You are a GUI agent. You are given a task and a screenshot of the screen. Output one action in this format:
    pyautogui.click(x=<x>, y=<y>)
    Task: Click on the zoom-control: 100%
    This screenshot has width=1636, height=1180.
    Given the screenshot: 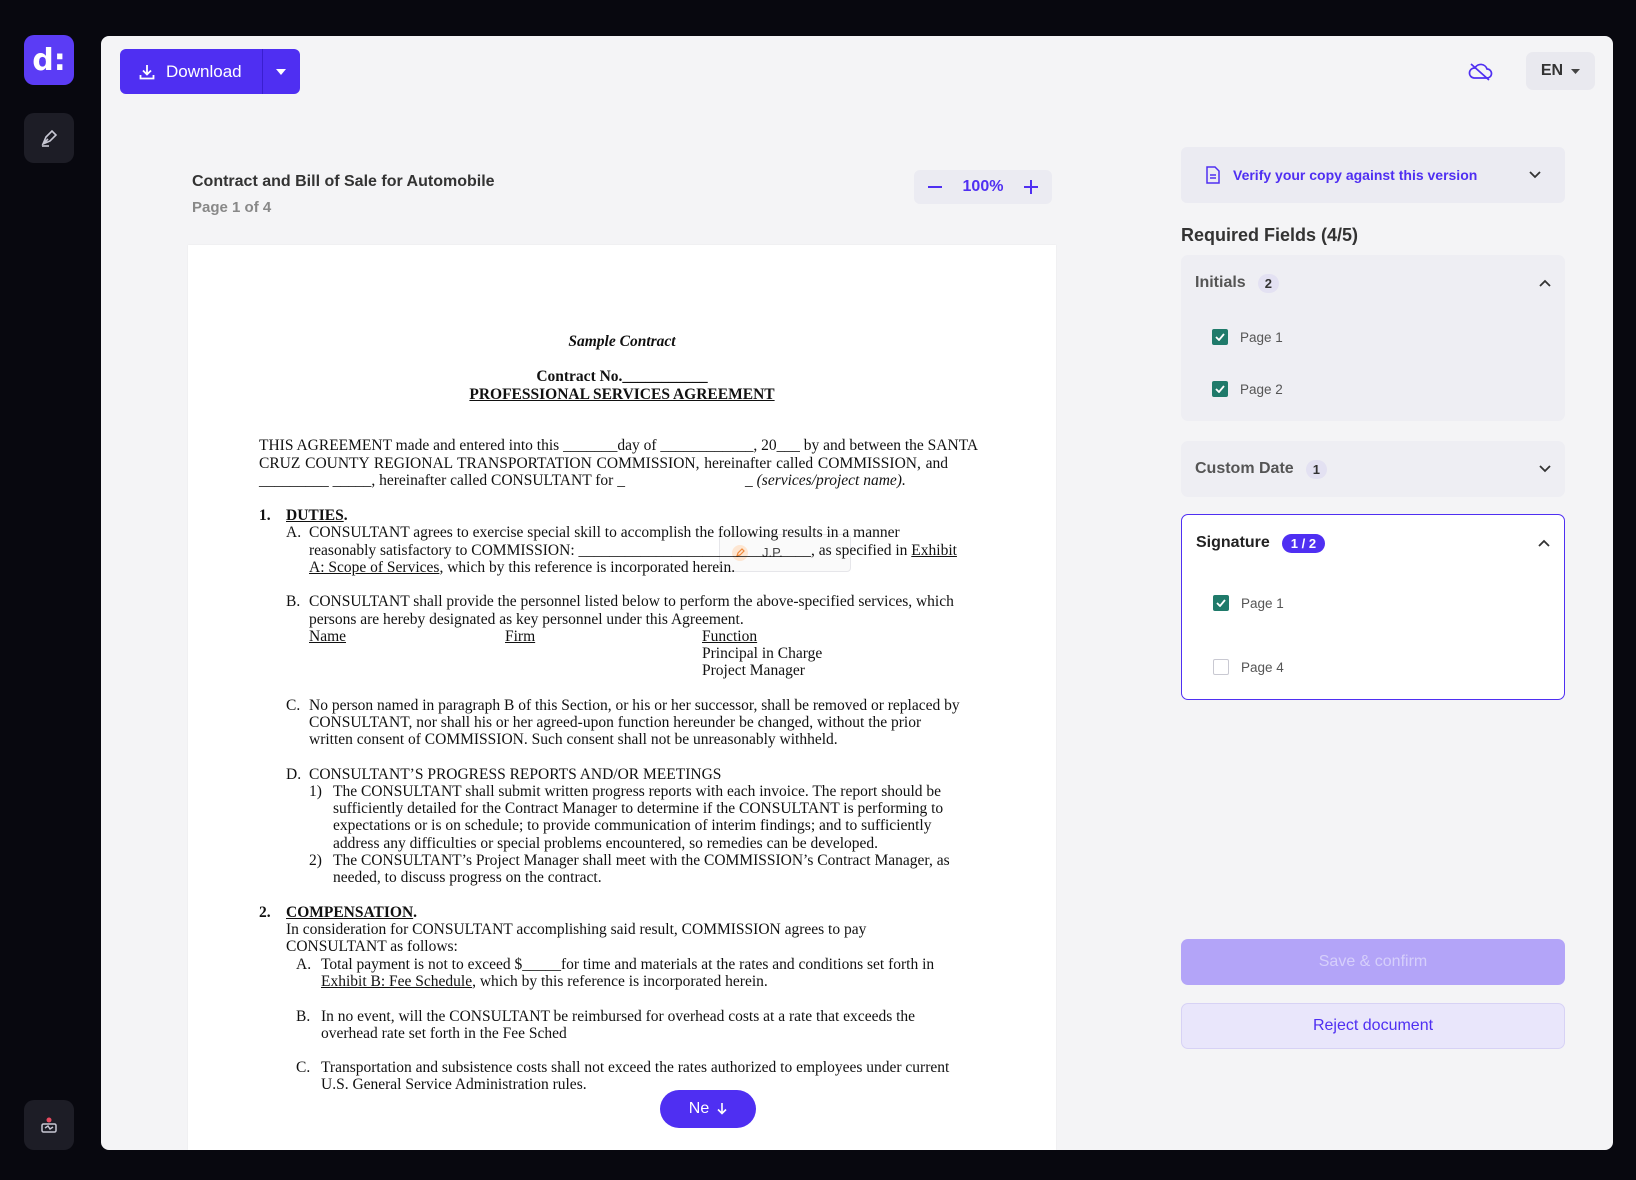 What is the action you would take?
    pyautogui.click(x=983, y=187)
    